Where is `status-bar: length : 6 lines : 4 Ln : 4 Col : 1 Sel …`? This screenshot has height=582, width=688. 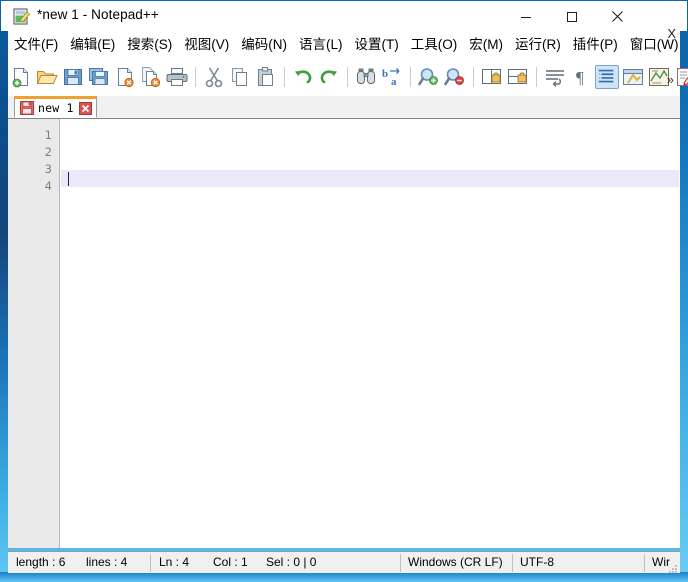
status-bar: length : 6 lines : 4 Ln : 4 Col : 1 Sel … is located at coordinates (344, 562).